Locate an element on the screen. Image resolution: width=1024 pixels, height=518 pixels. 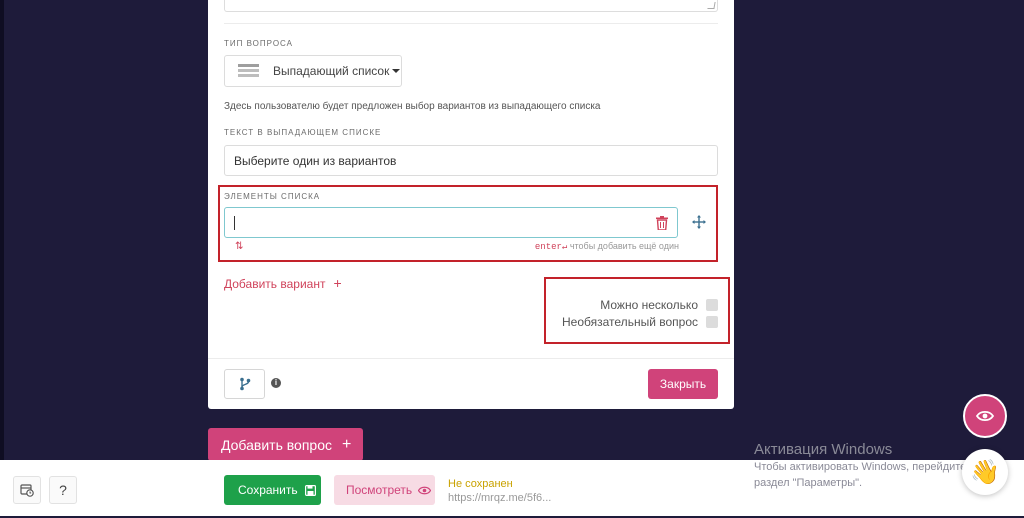
question-type-select: Выпадающий список is located at coordinates (313, 71).